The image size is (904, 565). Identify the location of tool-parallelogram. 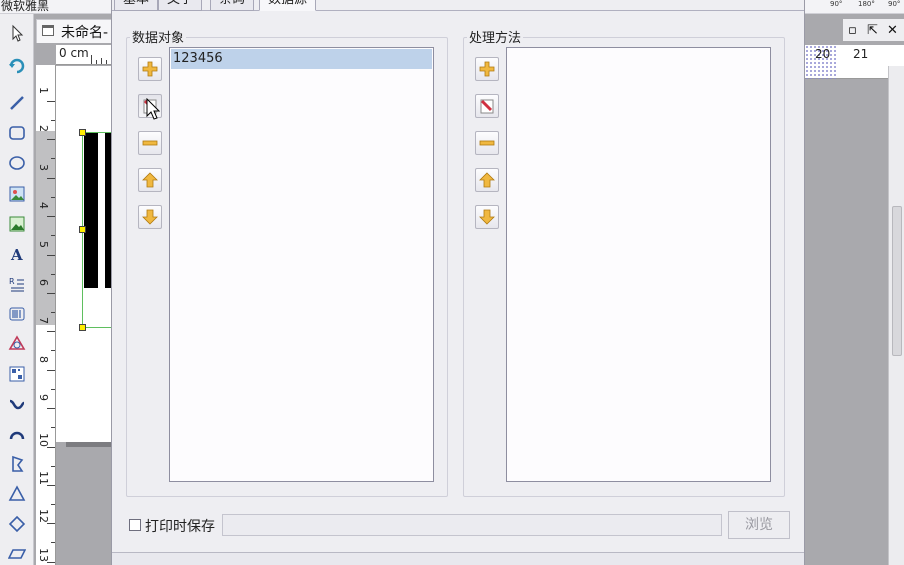
(17, 553).